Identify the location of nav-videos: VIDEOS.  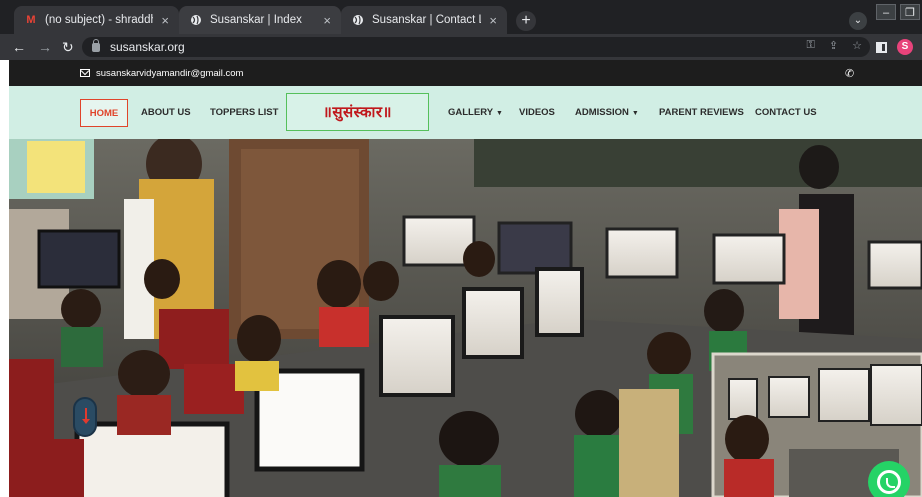
(537, 112).